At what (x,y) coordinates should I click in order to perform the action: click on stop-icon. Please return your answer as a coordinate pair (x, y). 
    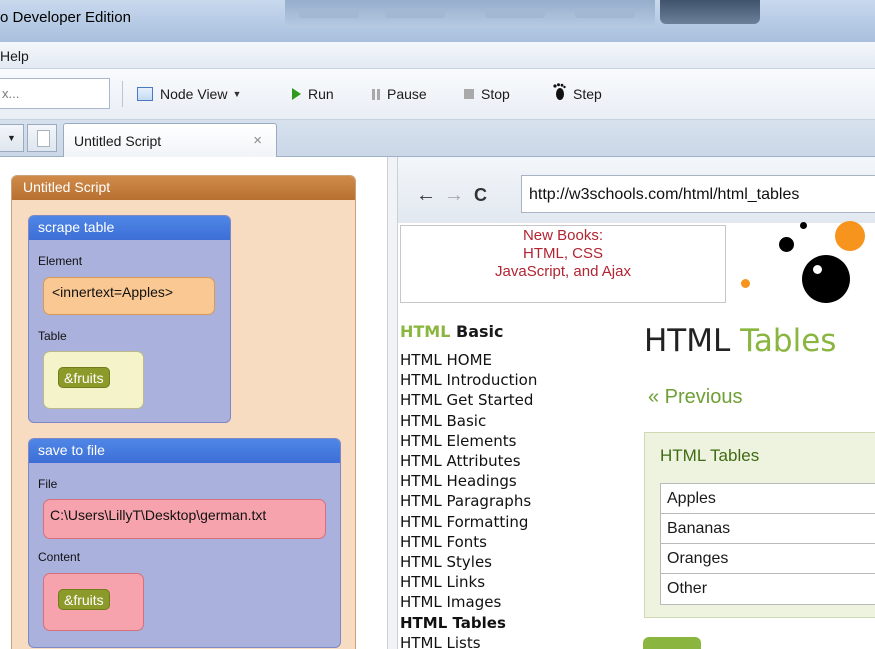
    Looking at the image, I should click on (469, 94).